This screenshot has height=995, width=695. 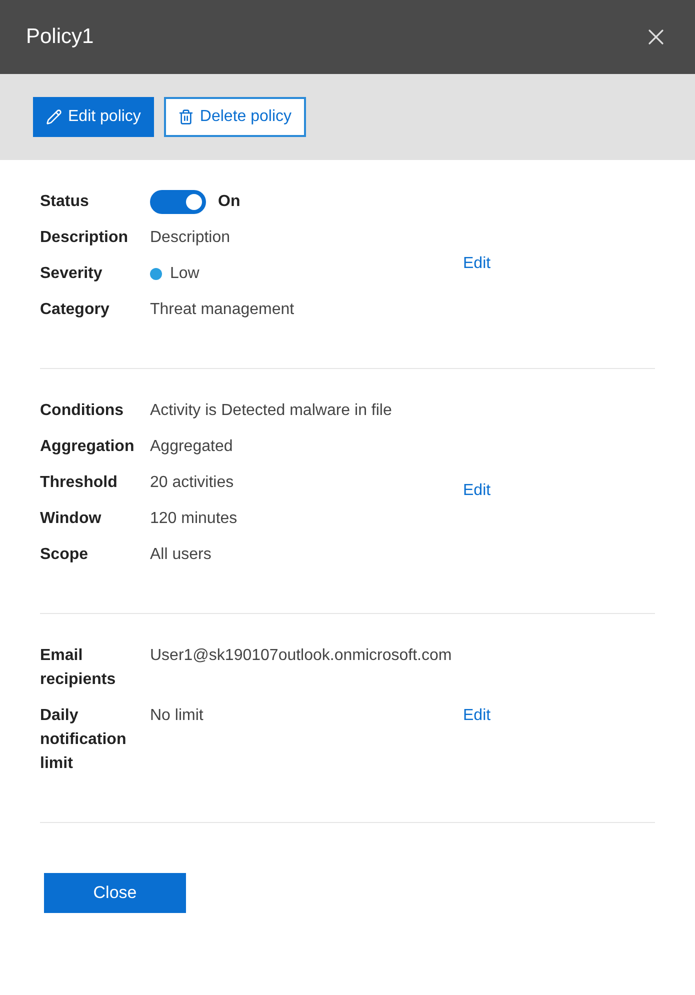 What do you see at coordinates (72, 274) in the screenshot?
I see `field-label: Severity` at bounding box center [72, 274].